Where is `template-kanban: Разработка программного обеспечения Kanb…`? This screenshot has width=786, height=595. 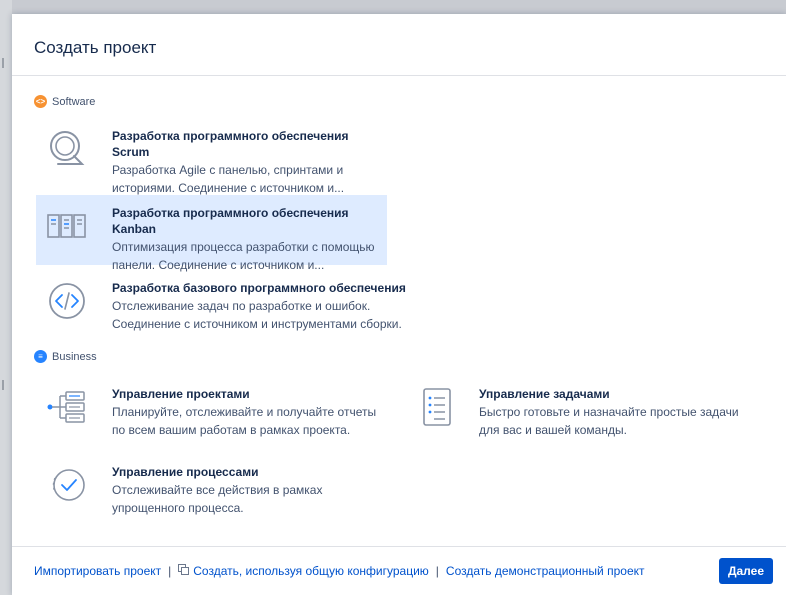
template-kanban: Разработка программного обеспечения Kanb… is located at coordinates (211, 233).